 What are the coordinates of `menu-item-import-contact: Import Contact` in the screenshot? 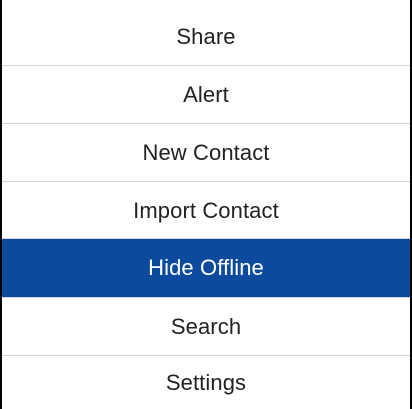 It's located at (206, 210).